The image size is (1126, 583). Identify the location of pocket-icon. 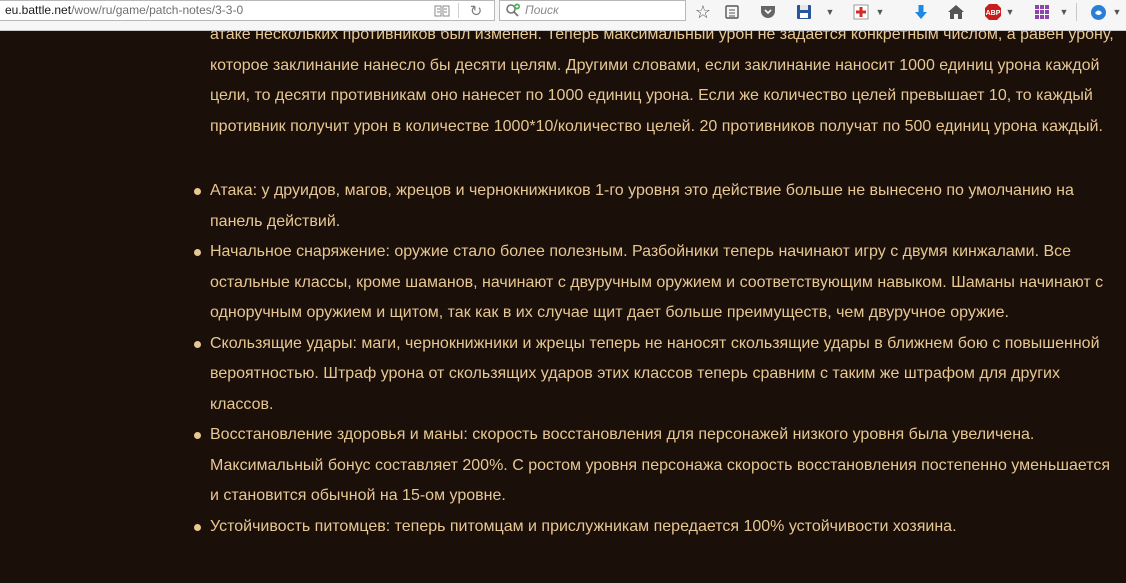
(768, 12).